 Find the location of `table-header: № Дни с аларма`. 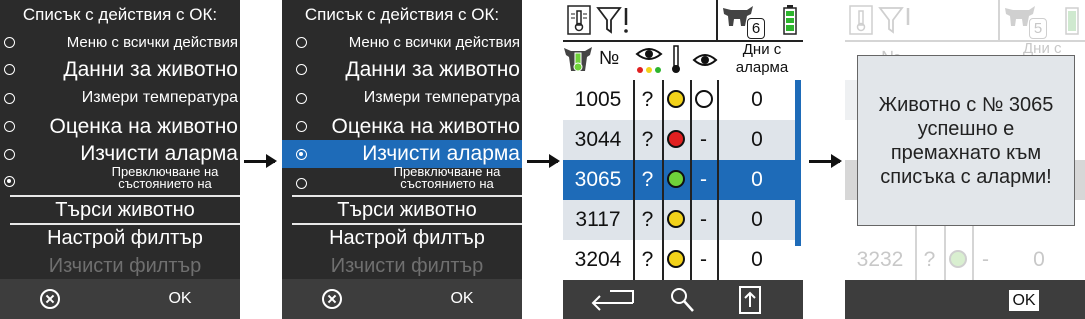

table-header: № Дни с аларма is located at coordinates (683, 60).